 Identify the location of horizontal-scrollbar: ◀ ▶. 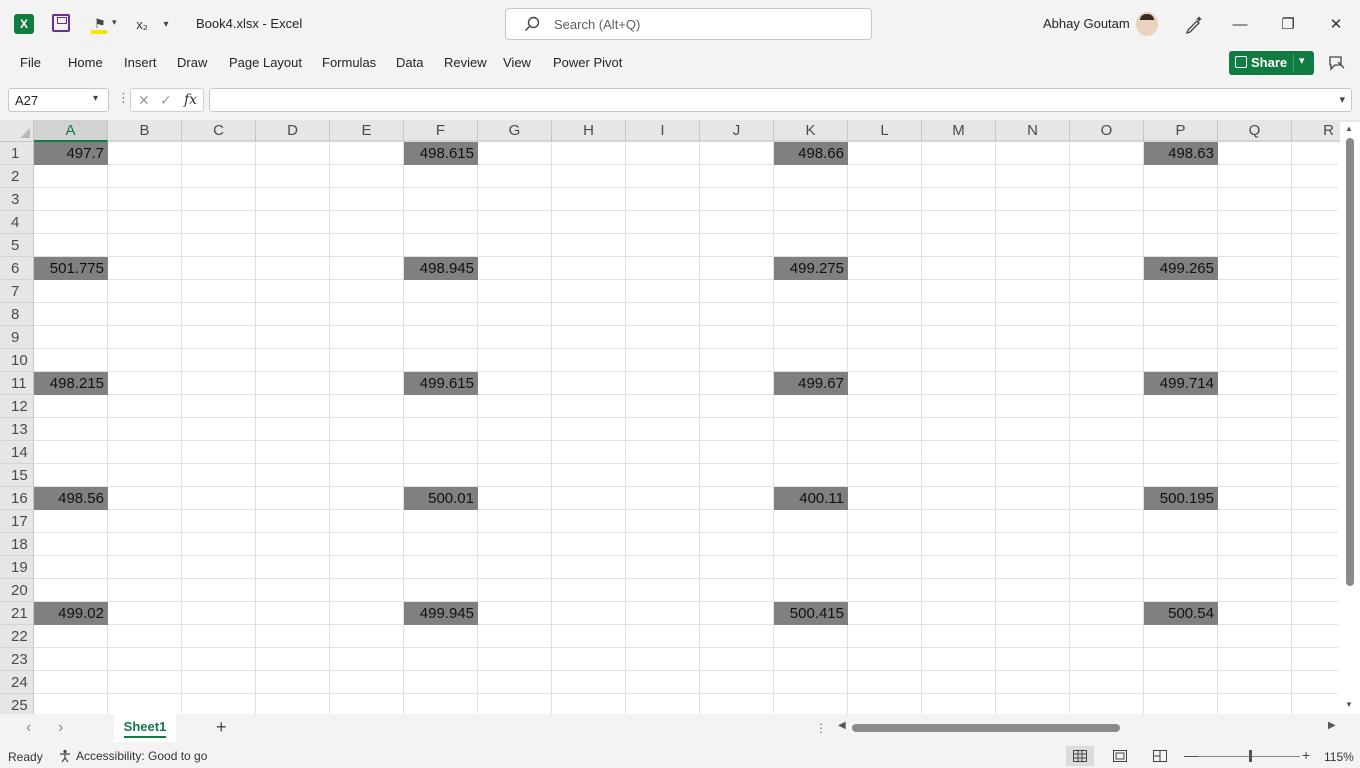
(1089, 728).